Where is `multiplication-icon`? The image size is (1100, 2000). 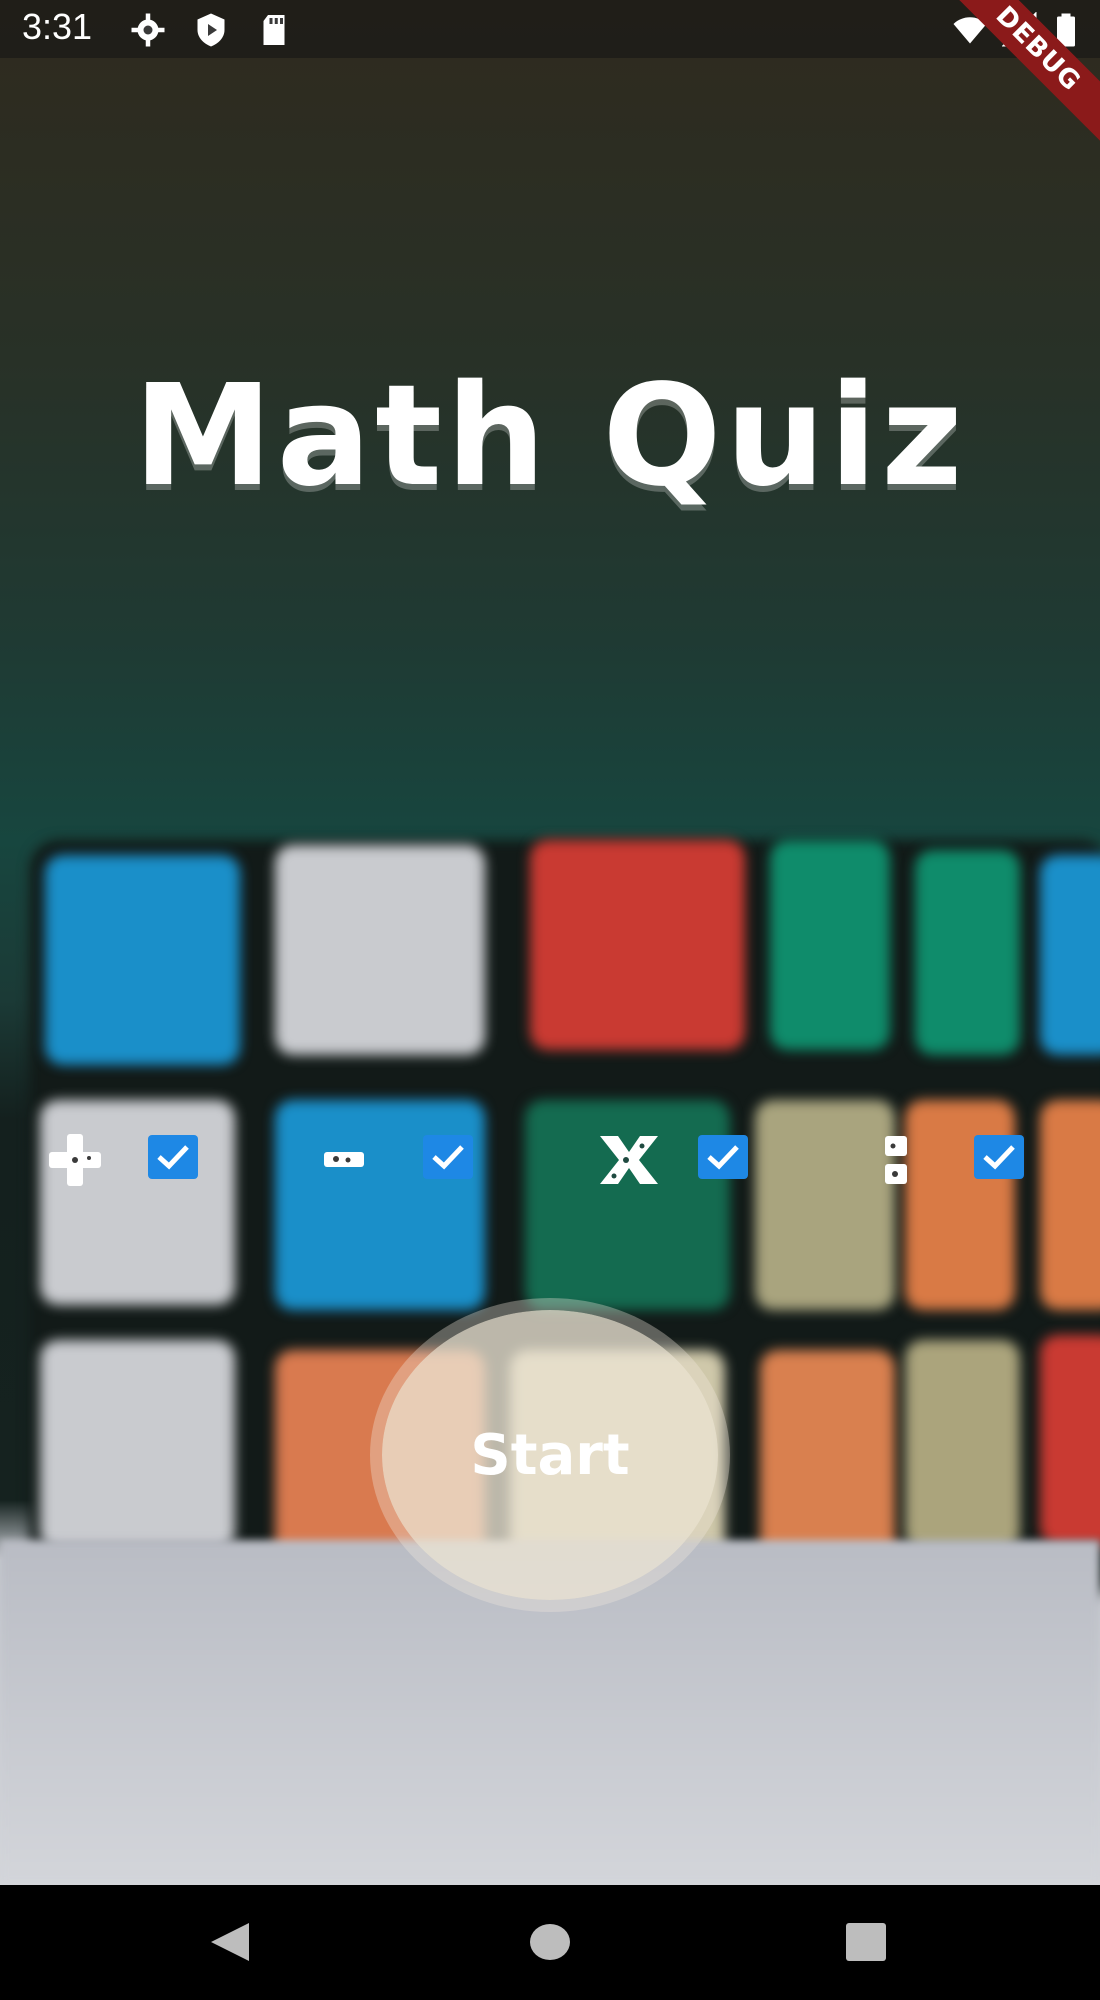
multiplication-icon is located at coordinates (627, 1160).